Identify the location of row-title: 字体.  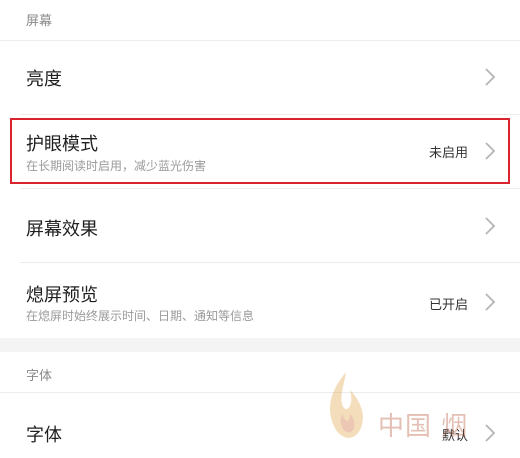
(44, 435).